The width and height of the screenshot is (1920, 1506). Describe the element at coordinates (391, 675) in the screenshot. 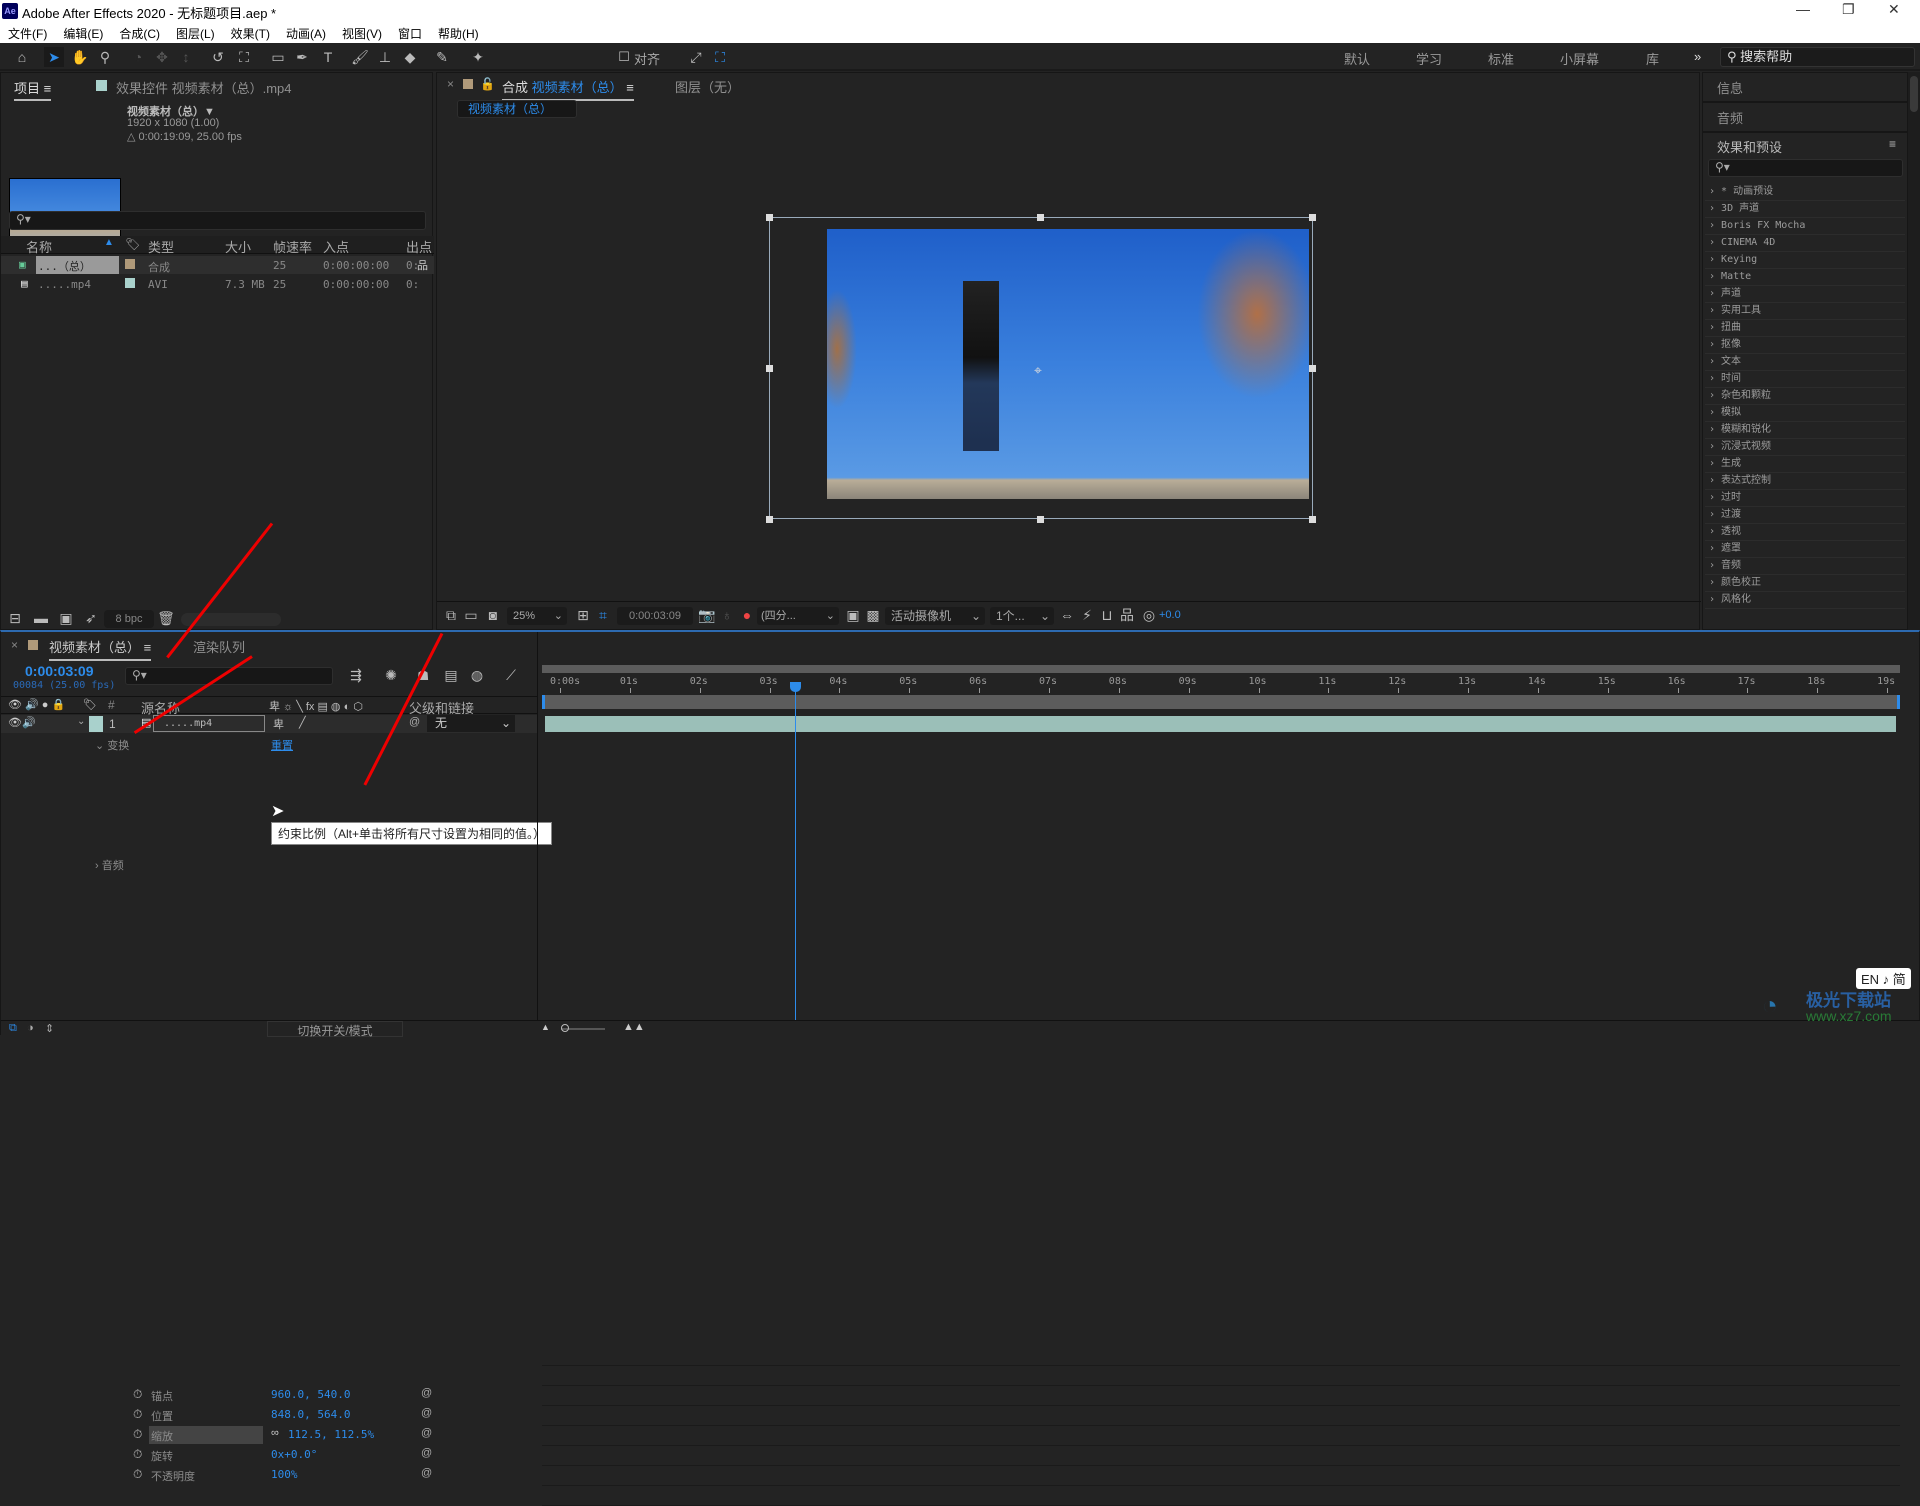

I see `draft-3d-icon: ✺` at that location.